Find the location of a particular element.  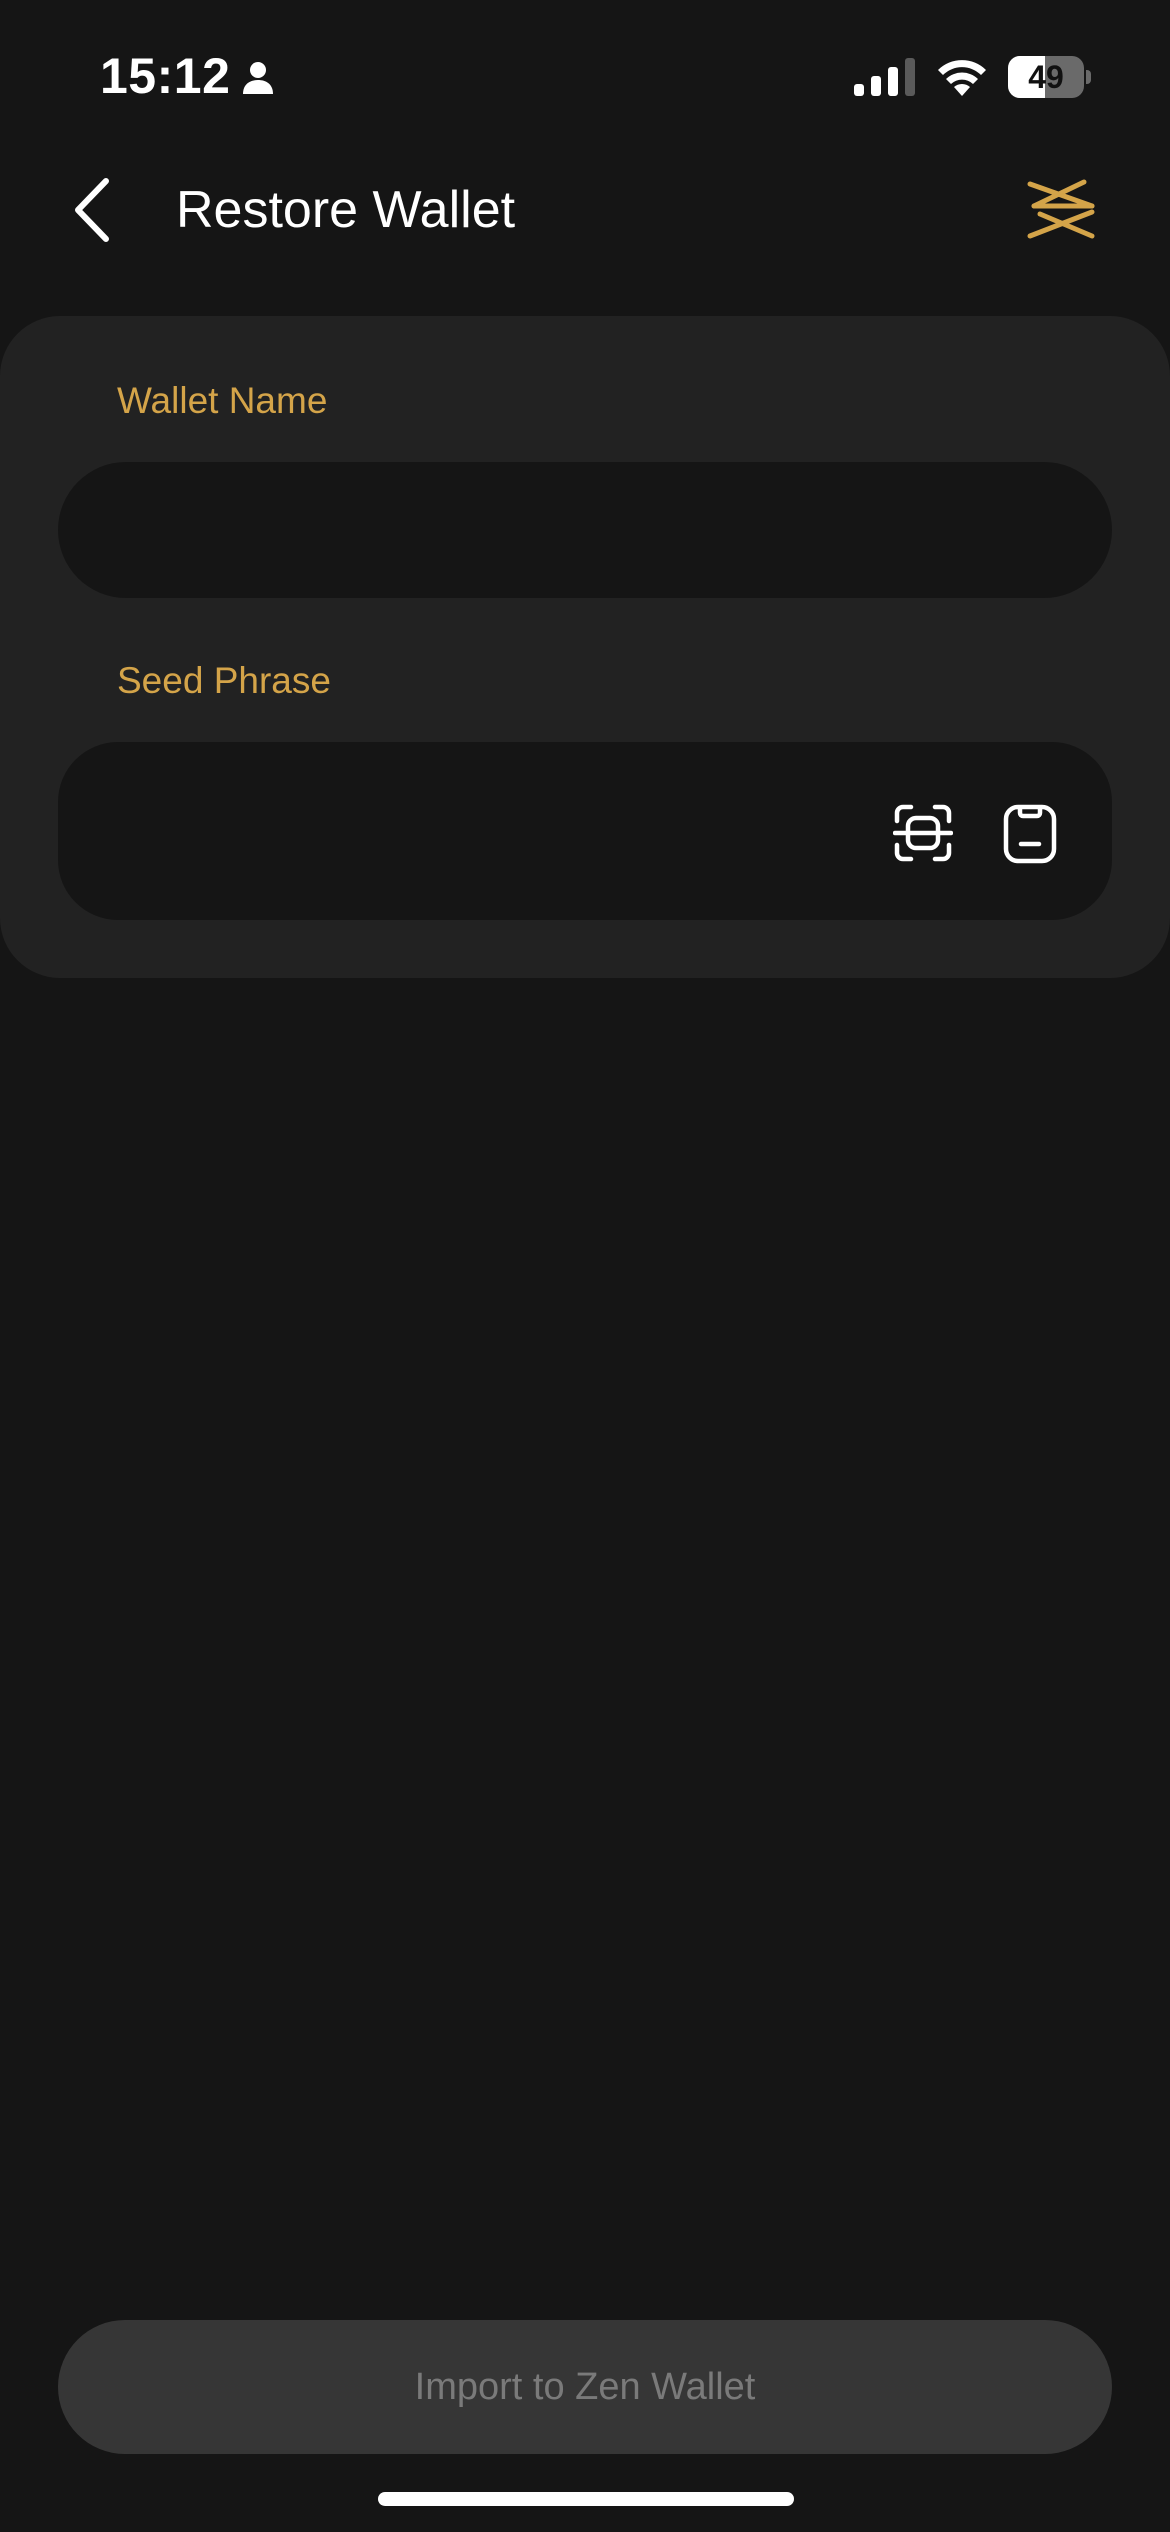

back-button is located at coordinates (92, 210).